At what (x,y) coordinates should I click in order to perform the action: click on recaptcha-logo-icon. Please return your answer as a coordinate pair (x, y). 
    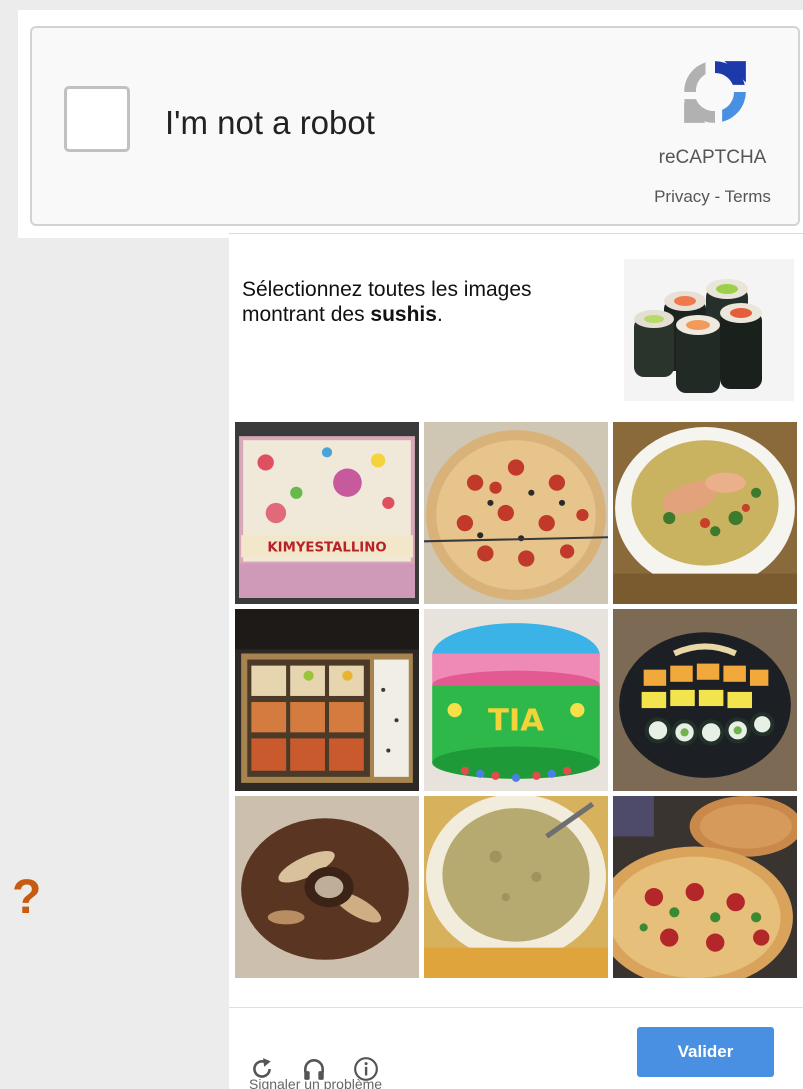
    Looking at the image, I should click on (715, 92).